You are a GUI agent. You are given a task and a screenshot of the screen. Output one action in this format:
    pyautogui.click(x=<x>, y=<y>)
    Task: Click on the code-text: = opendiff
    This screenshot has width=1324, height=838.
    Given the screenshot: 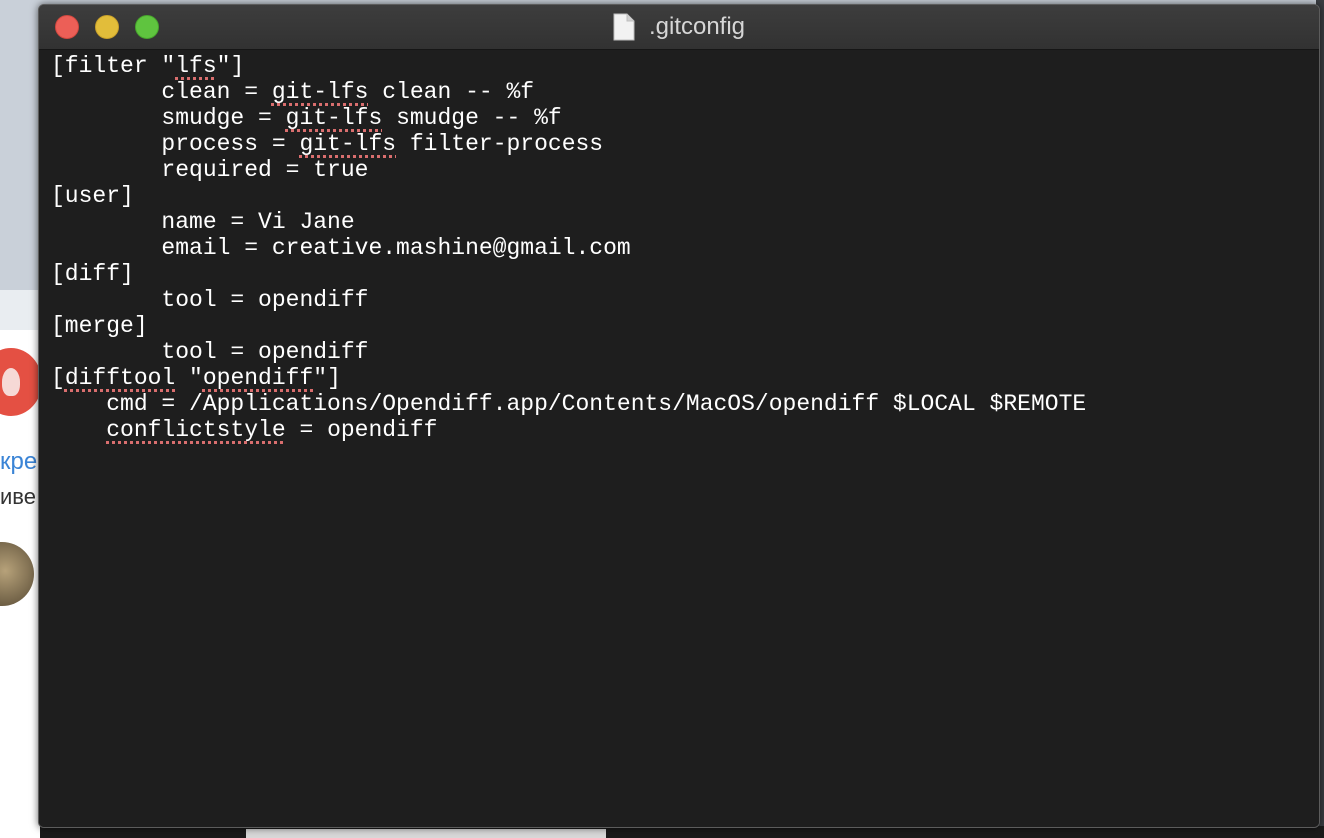 What is the action you would take?
    pyautogui.click(x=361, y=430)
    